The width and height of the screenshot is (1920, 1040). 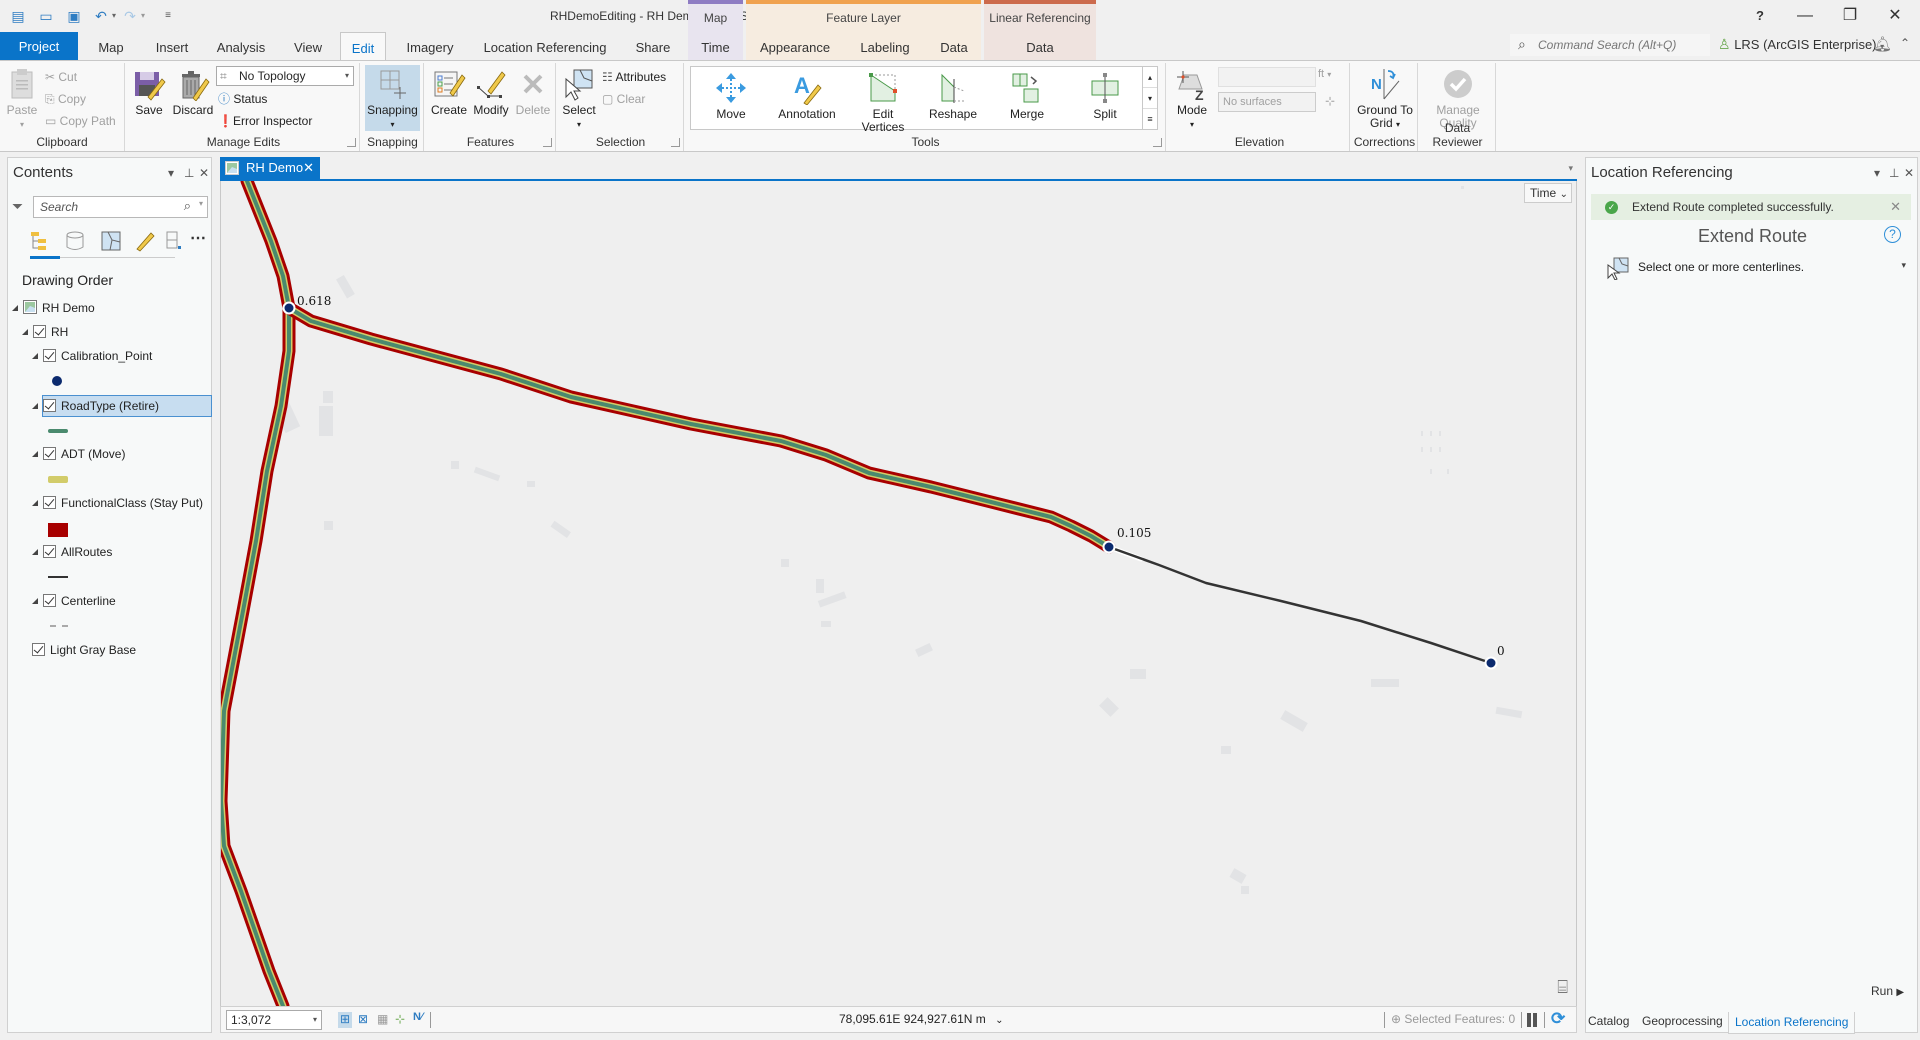 I want to click on create-features-button: Create, so click(x=449, y=91).